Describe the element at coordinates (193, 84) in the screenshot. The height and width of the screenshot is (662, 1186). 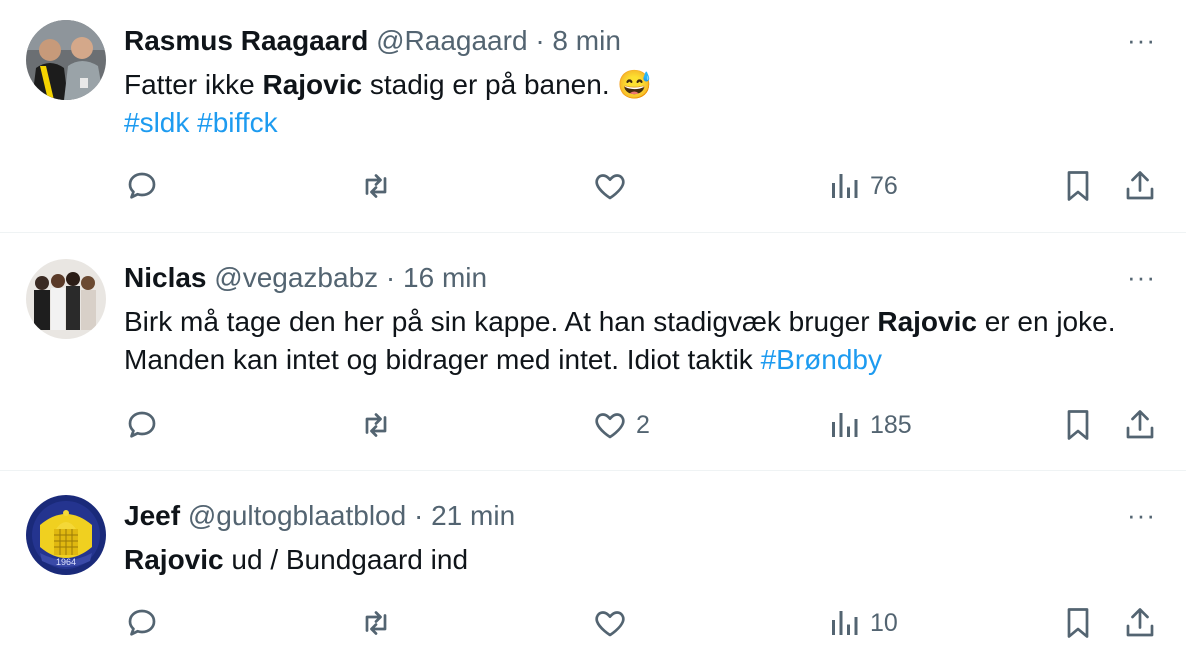
I see `text-segment: Fatter ikke` at that location.